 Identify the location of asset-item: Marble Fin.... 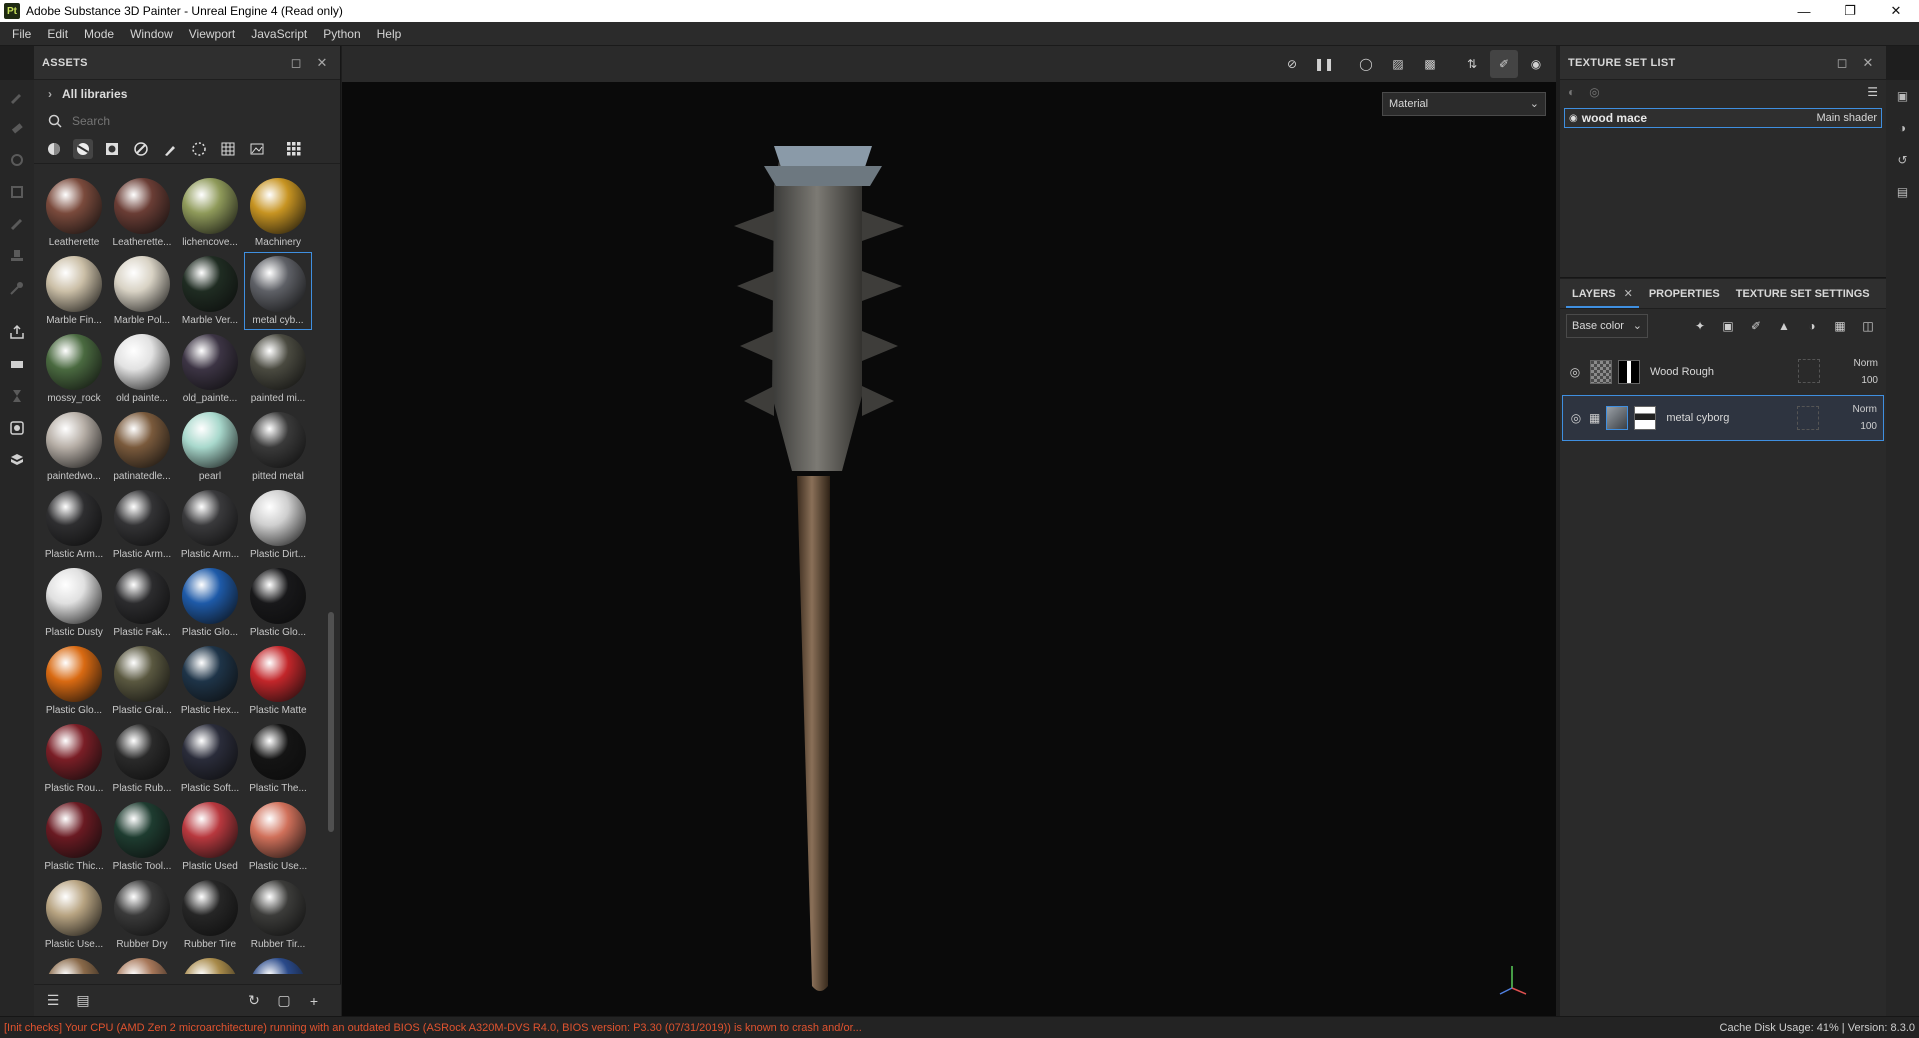
(74, 291).